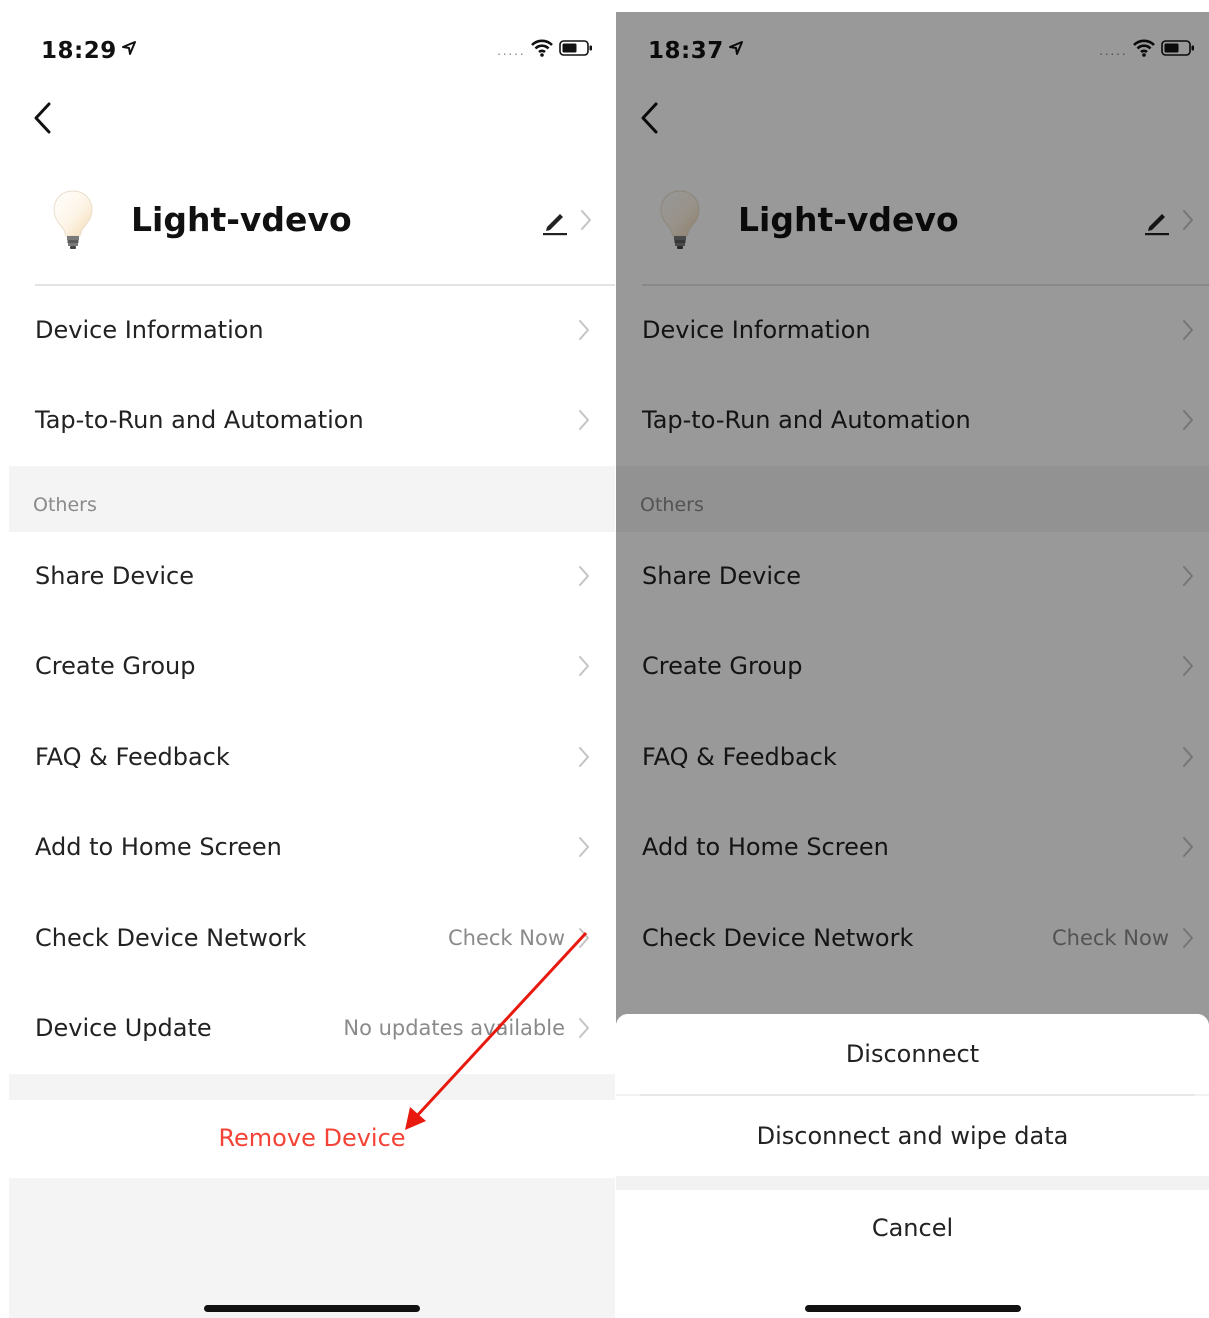 The width and height of the screenshot is (1209, 1318). Describe the element at coordinates (79, 51) in the screenshot. I see `status-time: 18:29` at that location.